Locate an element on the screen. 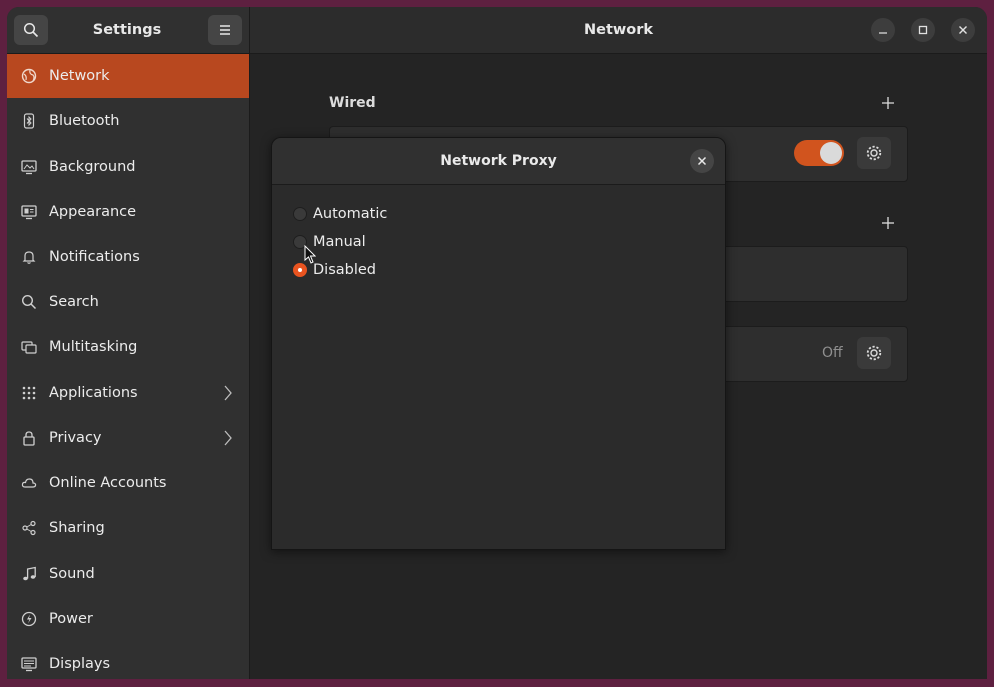  main-menu-button is located at coordinates (225, 30).